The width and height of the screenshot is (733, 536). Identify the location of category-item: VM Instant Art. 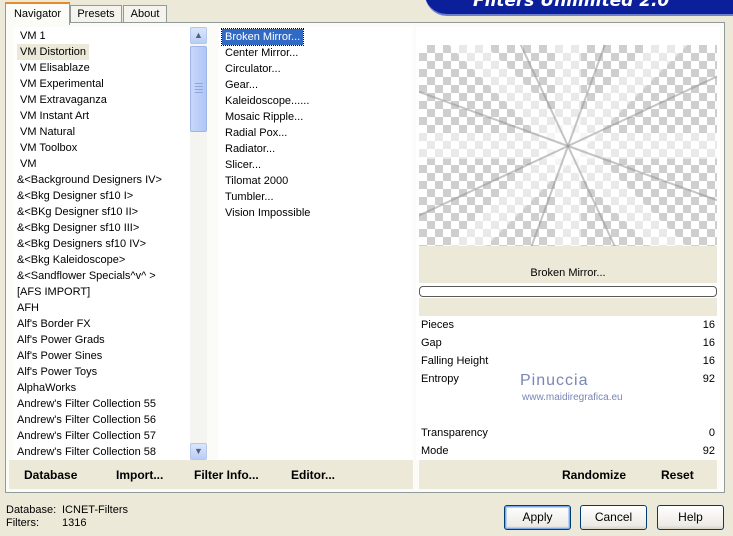
(54, 116).